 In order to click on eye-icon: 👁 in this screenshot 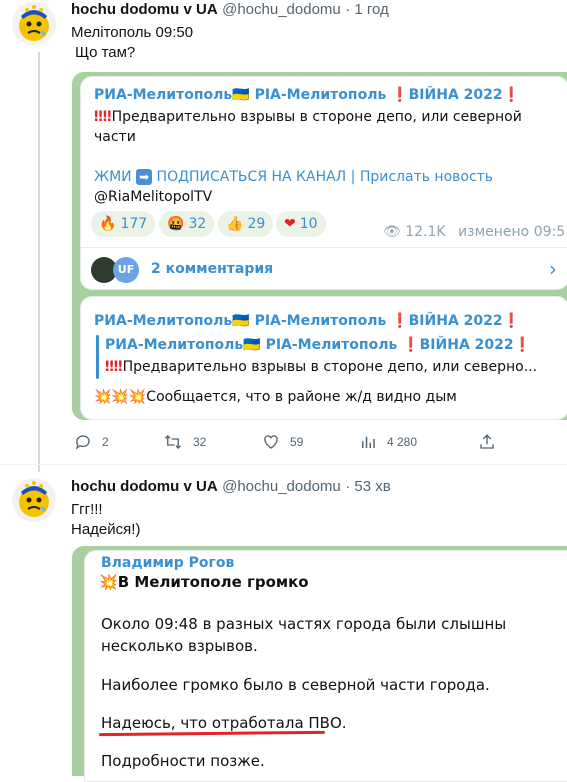, I will do `click(392, 232)`.